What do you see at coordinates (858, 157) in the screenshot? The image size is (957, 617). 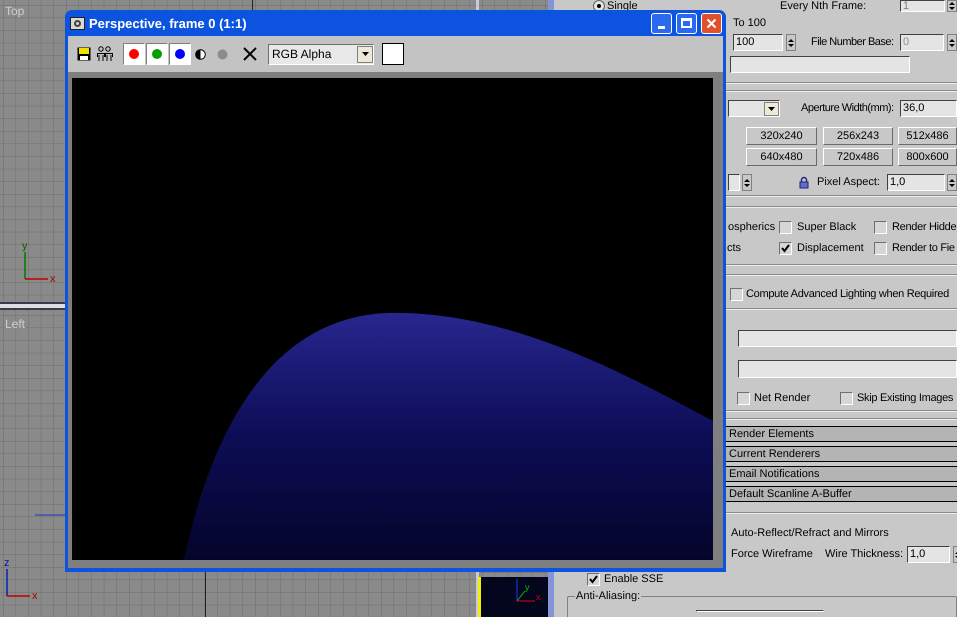 I see `preset-button: 720x486` at bounding box center [858, 157].